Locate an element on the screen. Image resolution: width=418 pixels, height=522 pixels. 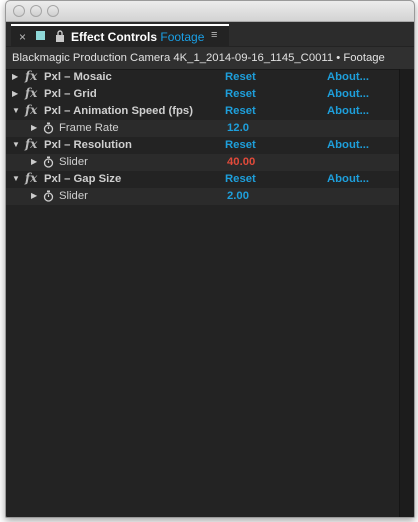
vertical-scrollbar is located at coordinates (406, 293).